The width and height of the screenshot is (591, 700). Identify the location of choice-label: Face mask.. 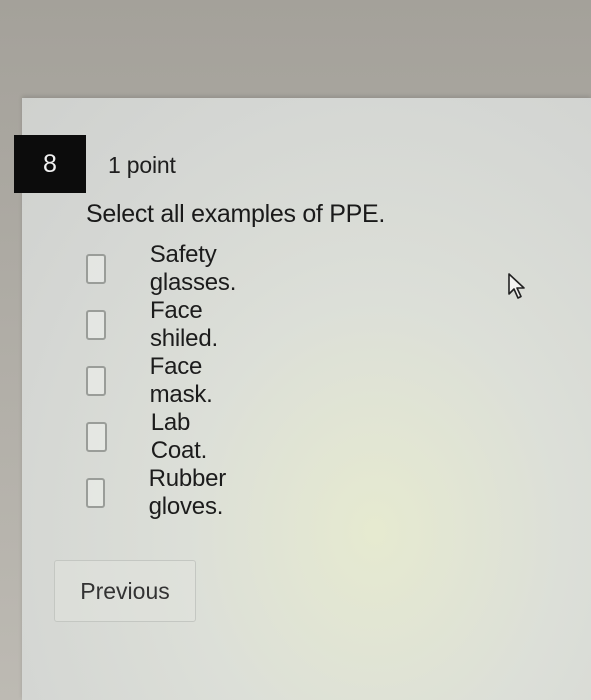
(181, 380).